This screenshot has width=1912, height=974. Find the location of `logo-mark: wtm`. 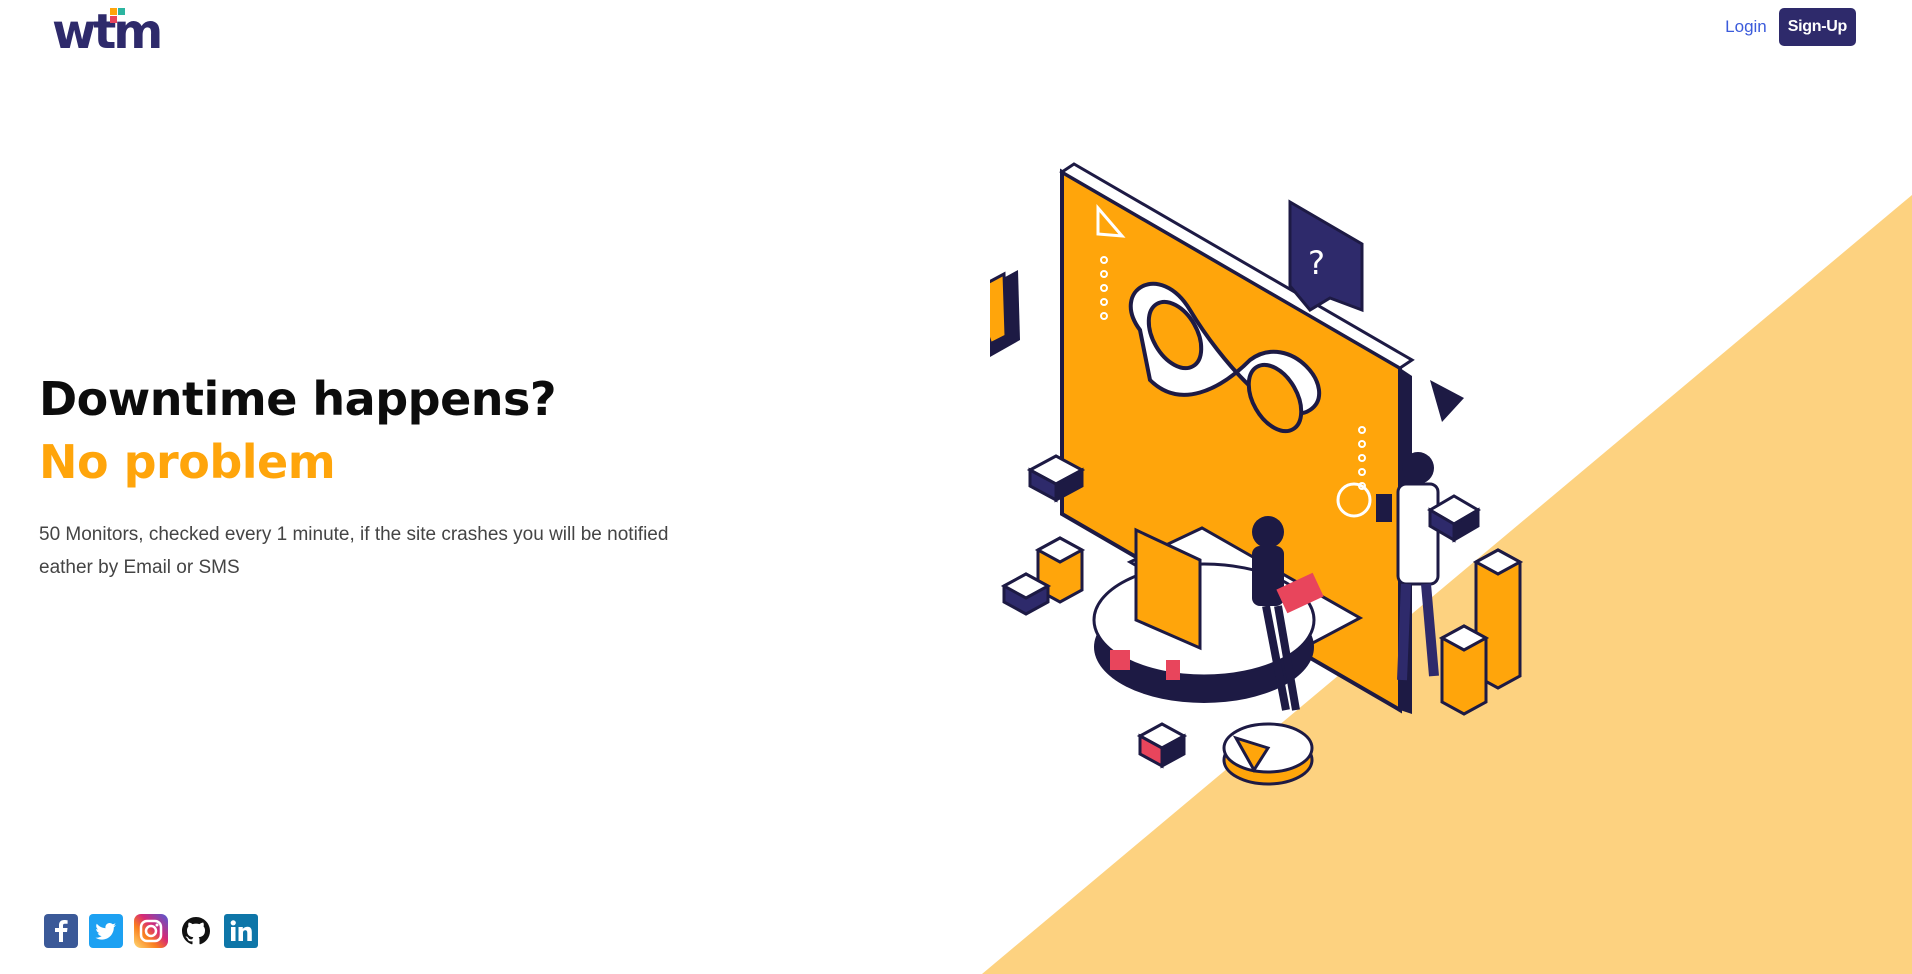

logo-mark: wtm is located at coordinates (107, 32).